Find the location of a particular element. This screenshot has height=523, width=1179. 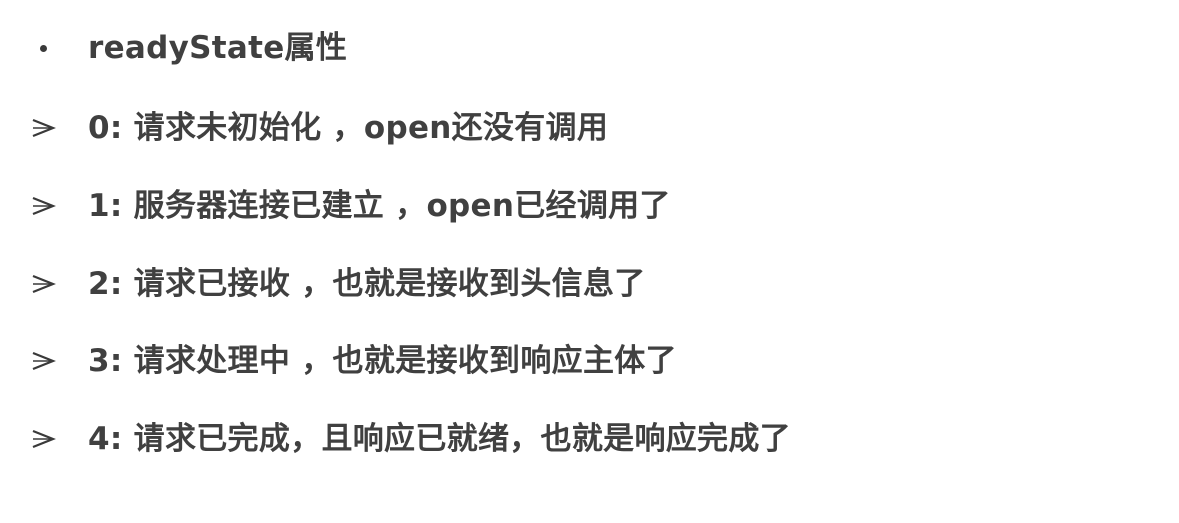

list-item-text: 1: 服务器连接已建立 ，open已经调用了 is located at coordinates (379, 206).